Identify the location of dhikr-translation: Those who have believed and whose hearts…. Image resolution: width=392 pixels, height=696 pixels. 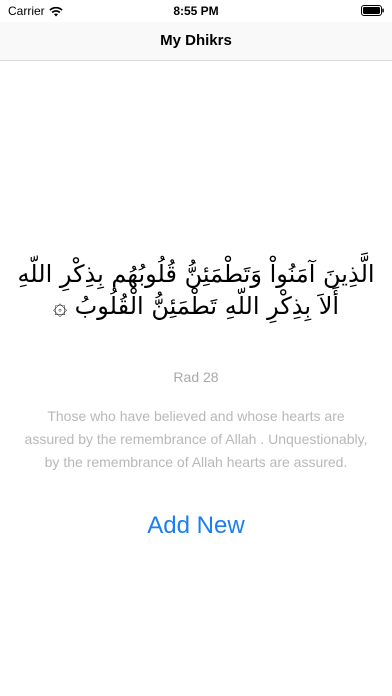
(196, 439).